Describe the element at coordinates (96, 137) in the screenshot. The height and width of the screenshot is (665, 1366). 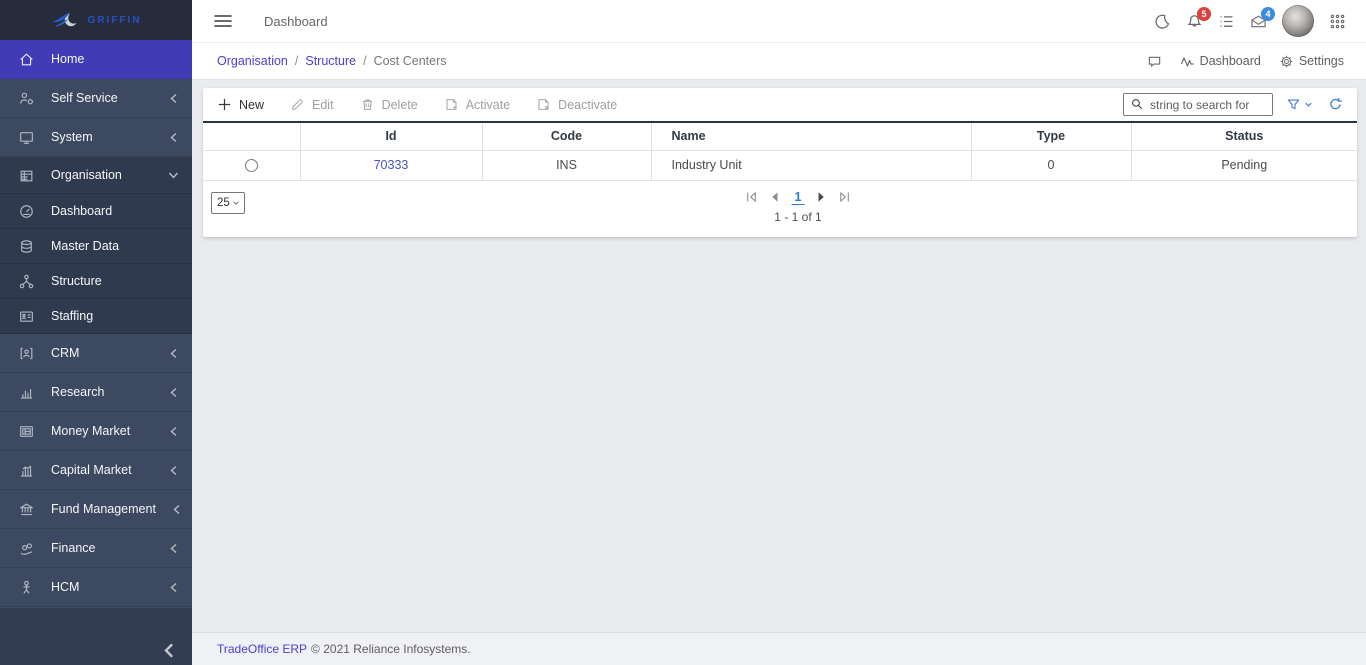
I see `sidebar-item-system: System` at that location.